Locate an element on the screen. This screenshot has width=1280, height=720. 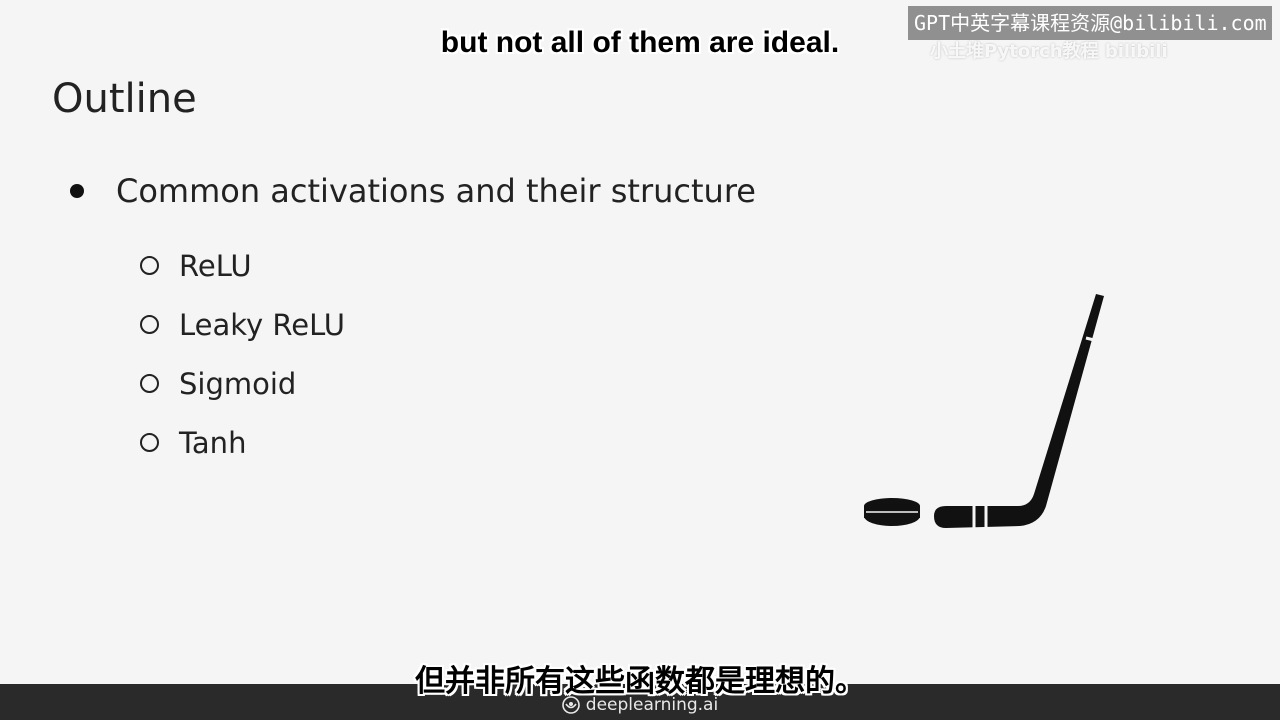
main-bullet: Common activations and their structure is located at coordinates (413, 191).